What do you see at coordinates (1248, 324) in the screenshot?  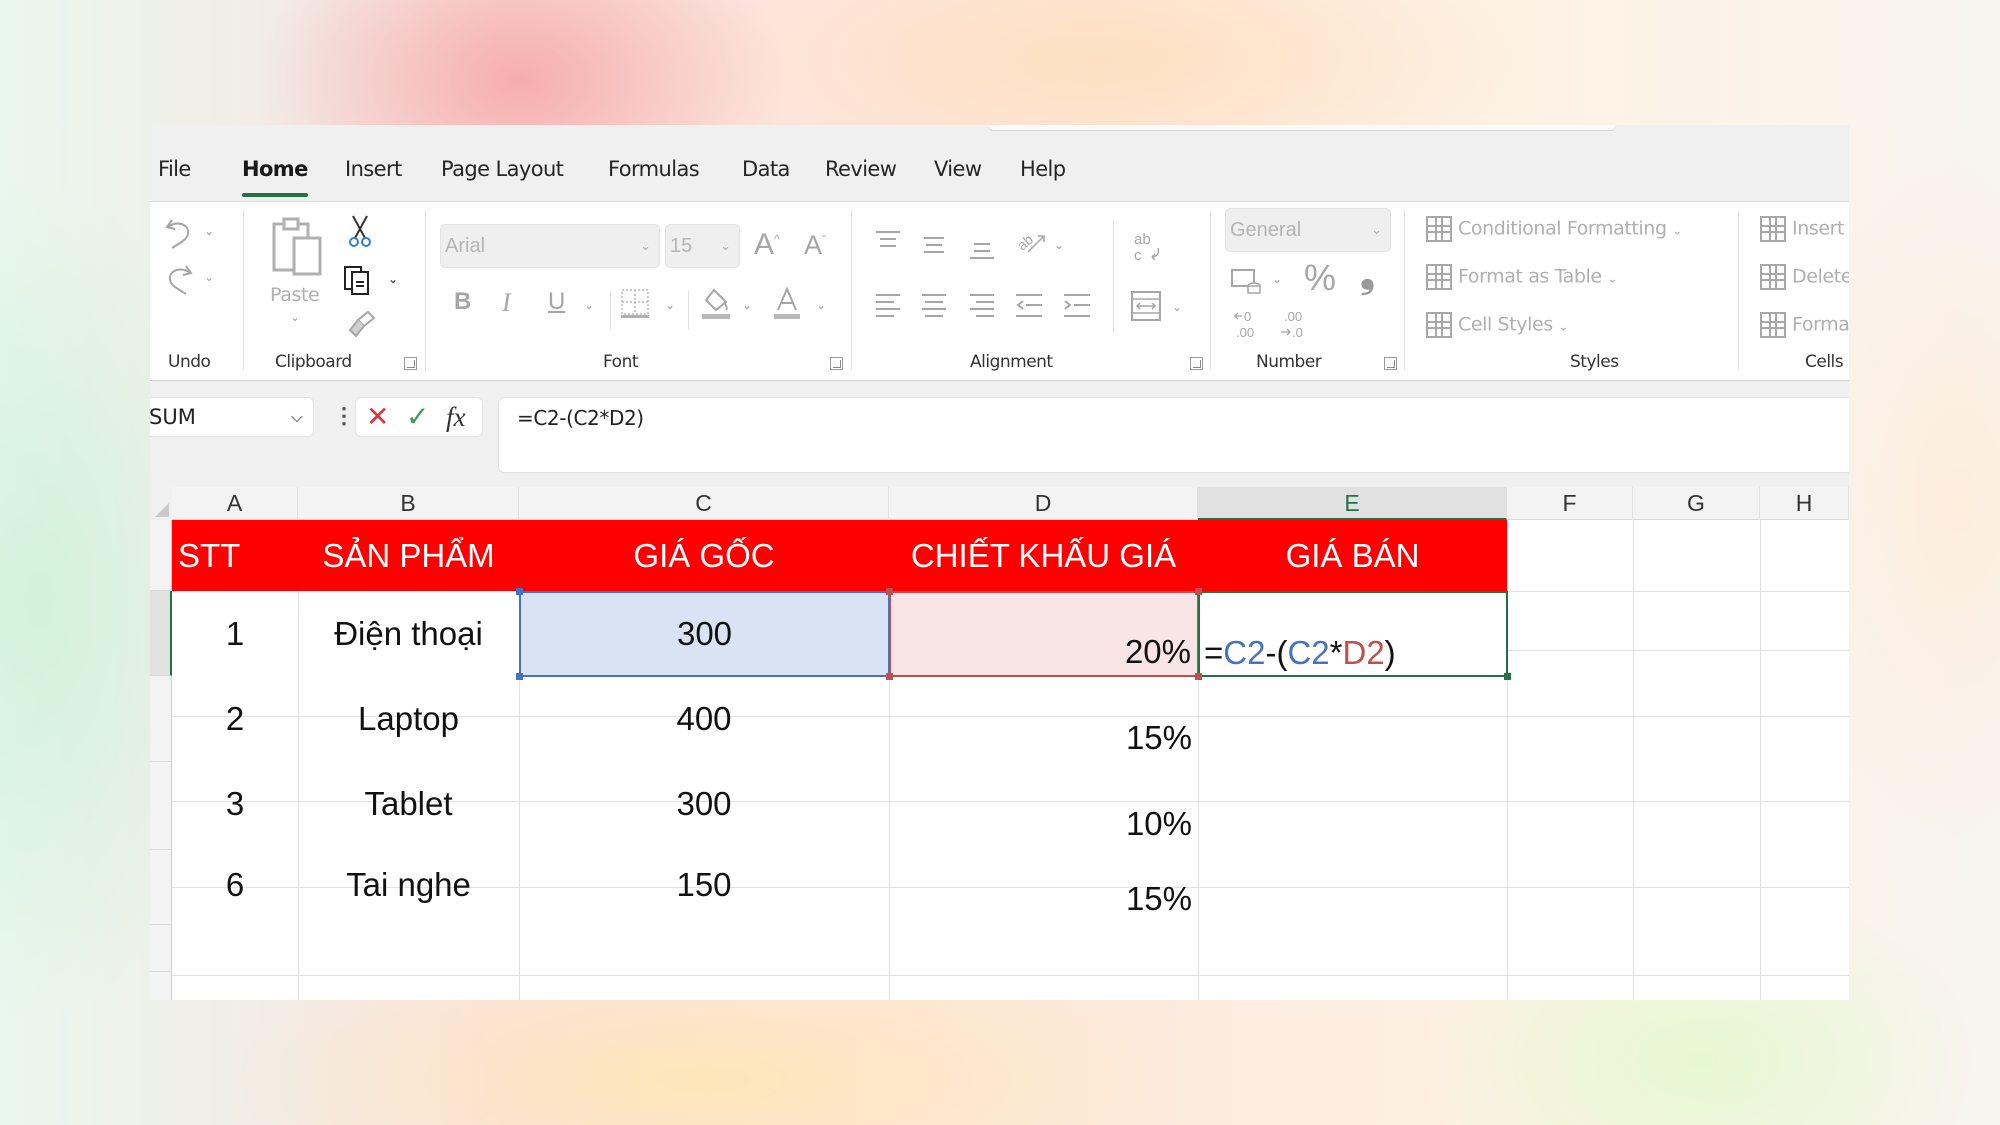 I see `increase-decimal-icon: 0.00` at bounding box center [1248, 324].